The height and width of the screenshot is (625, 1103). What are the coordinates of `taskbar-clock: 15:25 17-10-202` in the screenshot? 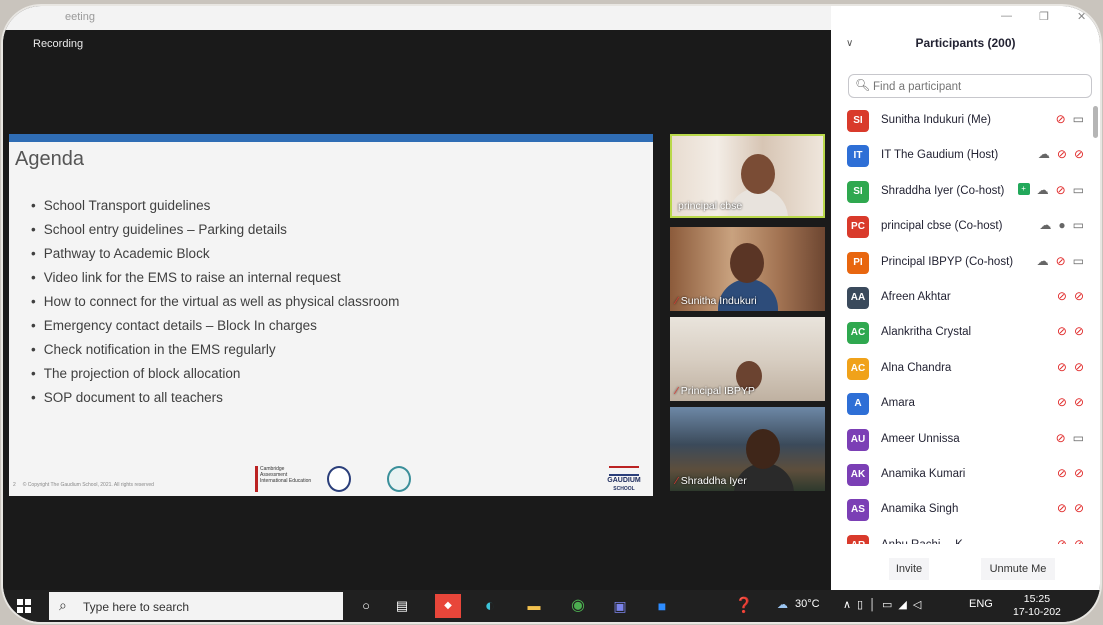 It's located at (1037, 606).